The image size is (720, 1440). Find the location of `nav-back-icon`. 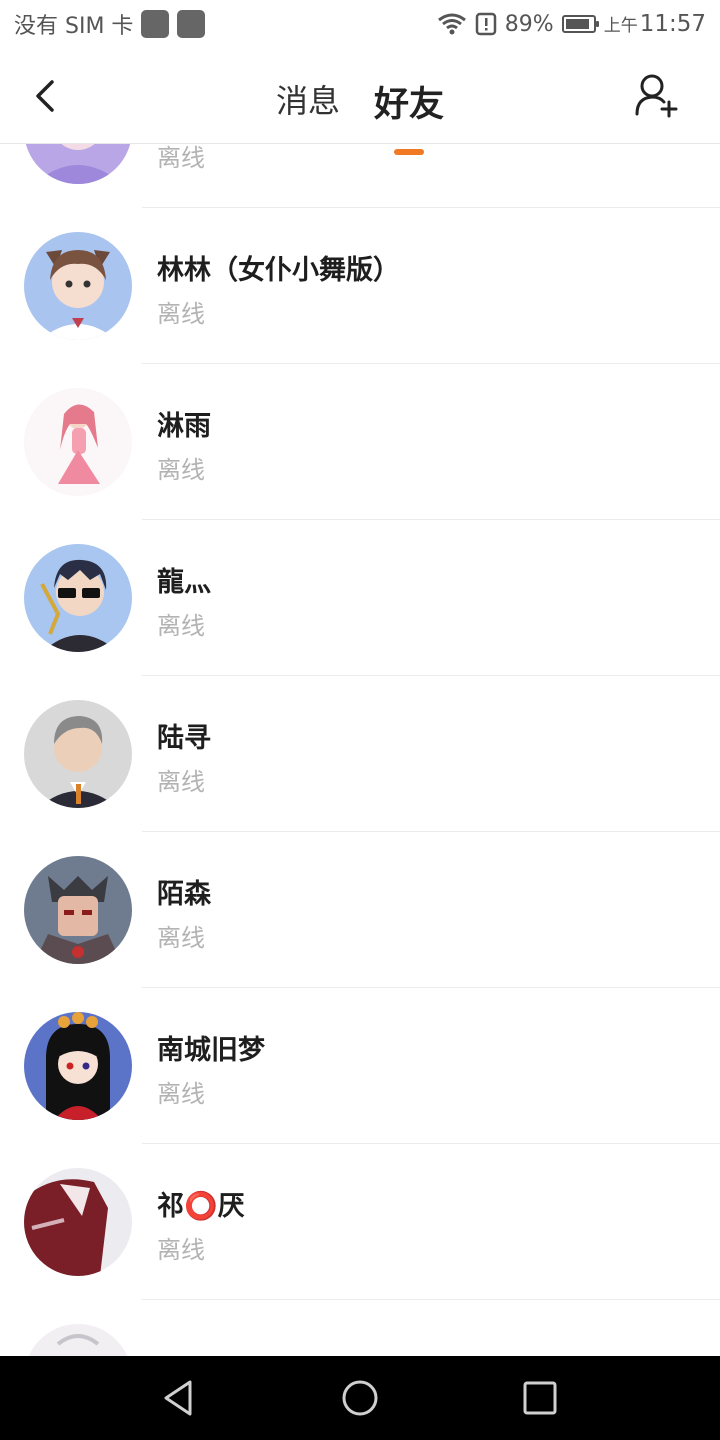

nav-back-icon is located at coordinates (180, 1398).